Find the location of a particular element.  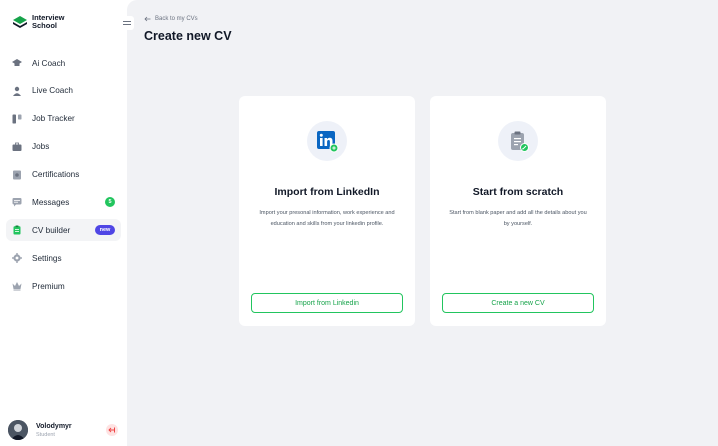

sidebar-item-cv-builder: CV builder new is located at coordinates (63, 230).